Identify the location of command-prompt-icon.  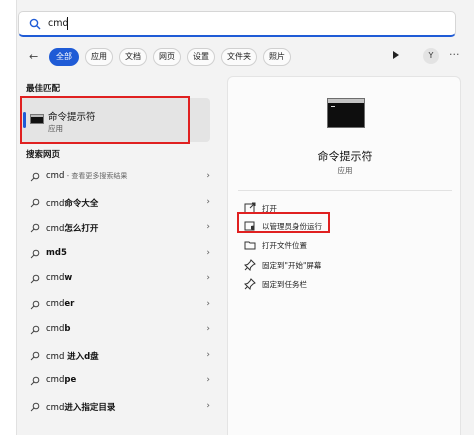
(37, 119).